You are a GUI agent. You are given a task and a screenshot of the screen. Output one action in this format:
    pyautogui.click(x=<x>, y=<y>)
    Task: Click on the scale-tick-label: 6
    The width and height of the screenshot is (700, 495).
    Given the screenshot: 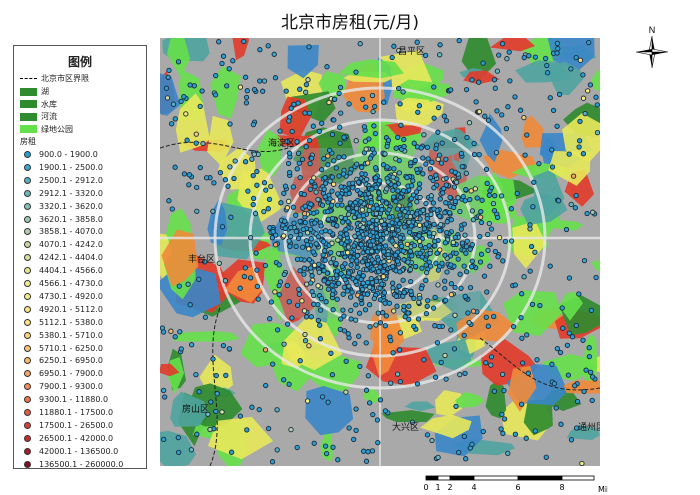 What is the action you would take?
    pyautogui.click(x=517, y=487)
    